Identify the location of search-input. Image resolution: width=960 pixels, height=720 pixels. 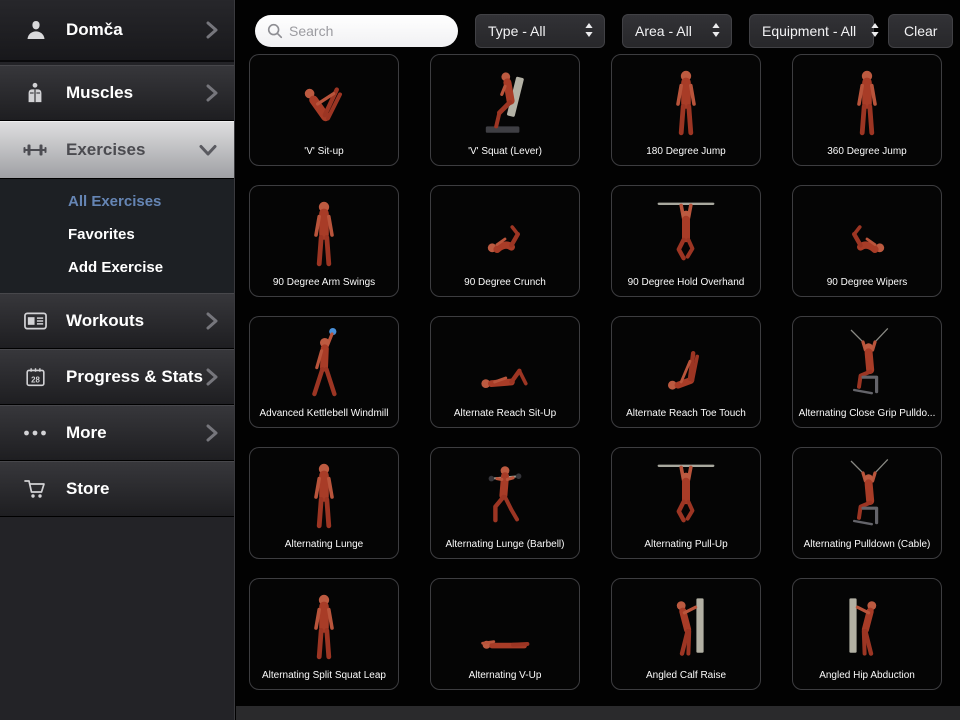
(356, 31).